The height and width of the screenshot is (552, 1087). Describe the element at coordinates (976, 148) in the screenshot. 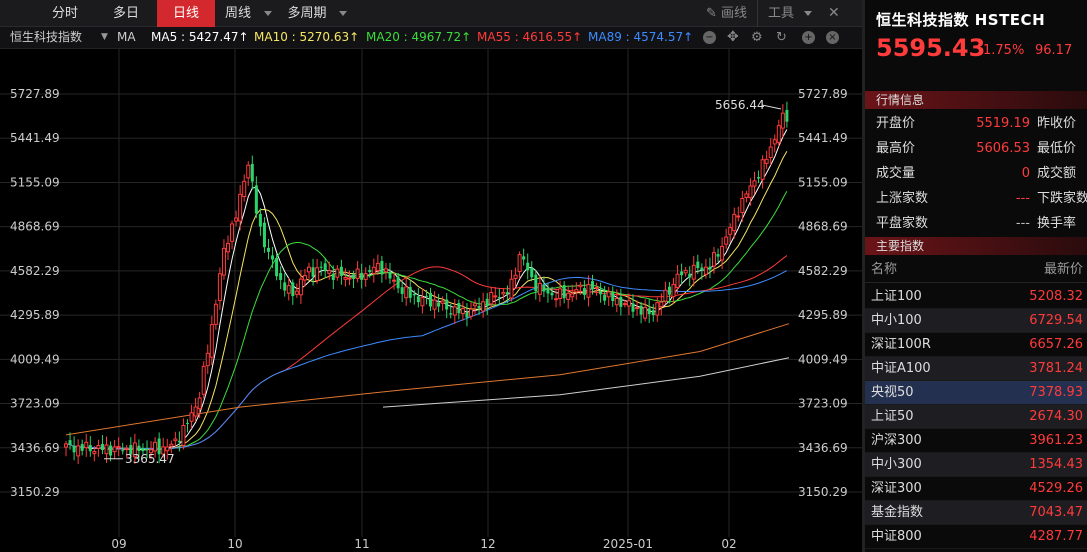

I see `quote-row: 最高价 5606.53 最低价` at that location.